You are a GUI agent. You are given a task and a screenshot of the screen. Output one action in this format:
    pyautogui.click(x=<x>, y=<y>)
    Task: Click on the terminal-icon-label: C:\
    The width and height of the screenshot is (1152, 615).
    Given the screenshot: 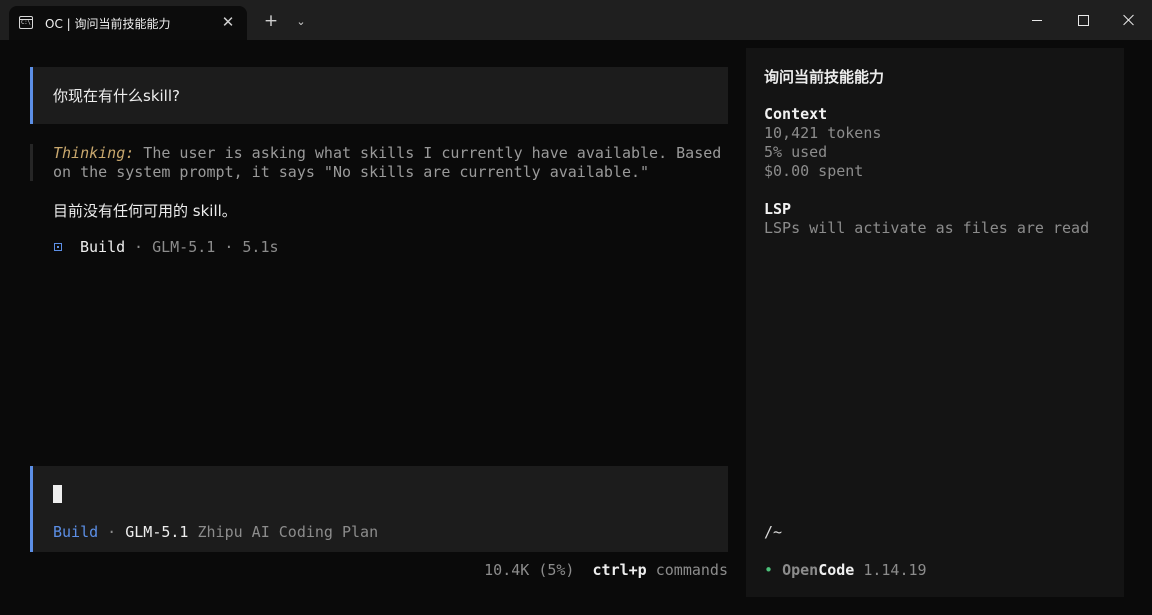 What is the action you would take?
    pyautogui.click(x=26, y=22)
    